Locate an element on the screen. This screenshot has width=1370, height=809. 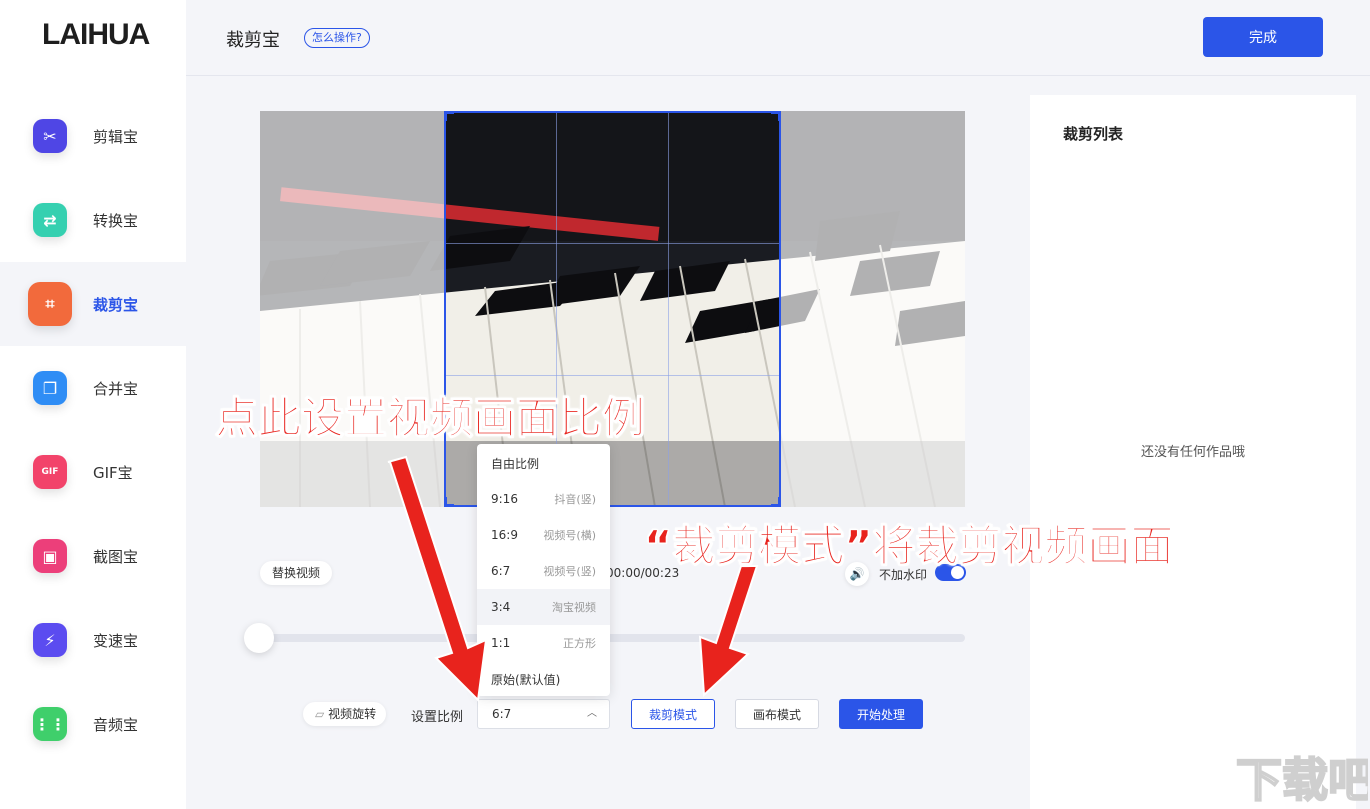
sidebar-item-2: ⌗ 裁剪宝 is located at coordinates (93, 304).